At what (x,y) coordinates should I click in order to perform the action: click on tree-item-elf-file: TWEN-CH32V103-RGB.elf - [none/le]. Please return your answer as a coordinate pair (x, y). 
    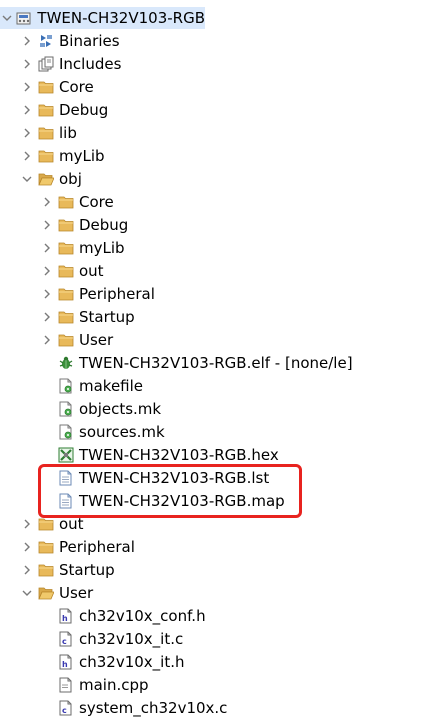
    Looking at the image, I should click on (205, 363).